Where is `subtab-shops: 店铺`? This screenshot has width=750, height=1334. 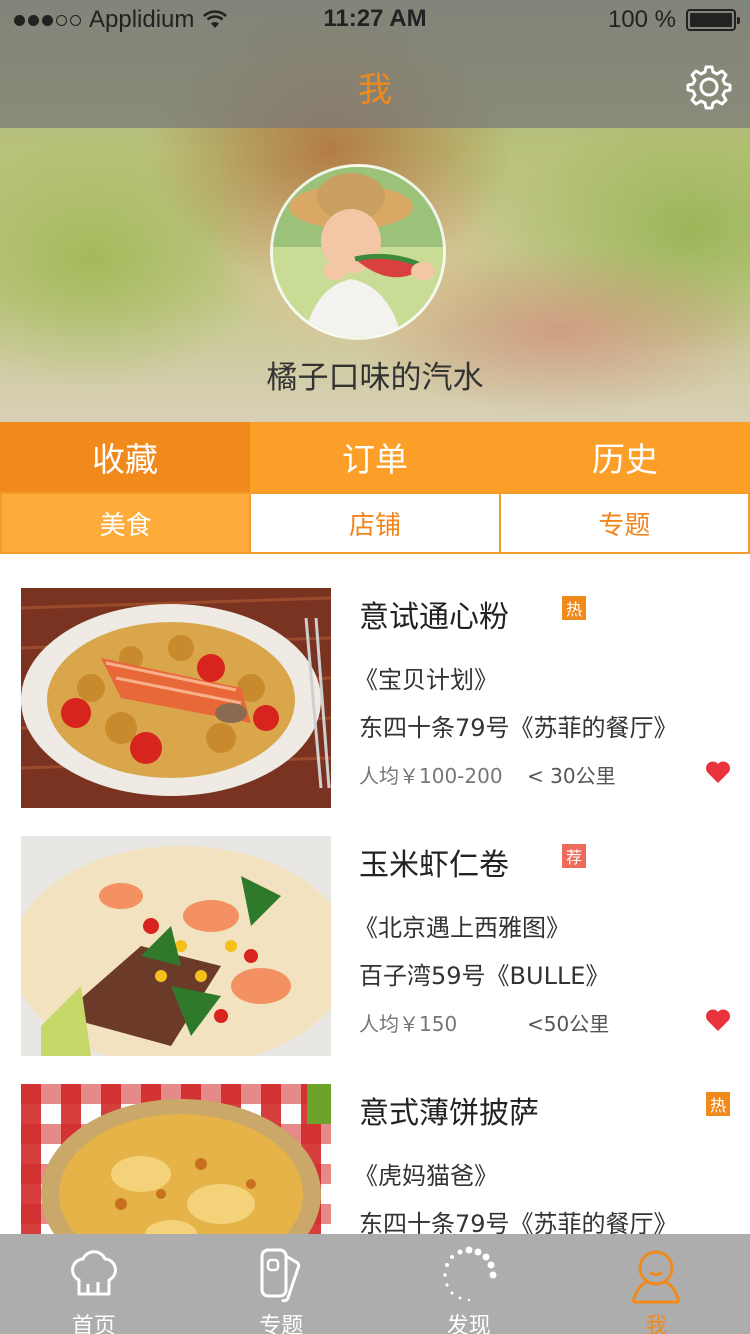
subtab-shops: 店铺 is located at coordinates (373, 523).